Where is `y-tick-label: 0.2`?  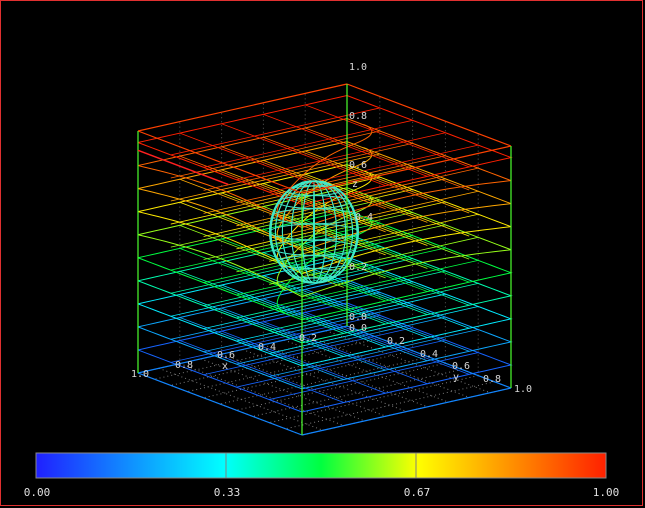
y-tick-label: 0.2 is located at coordinates (396, 341).